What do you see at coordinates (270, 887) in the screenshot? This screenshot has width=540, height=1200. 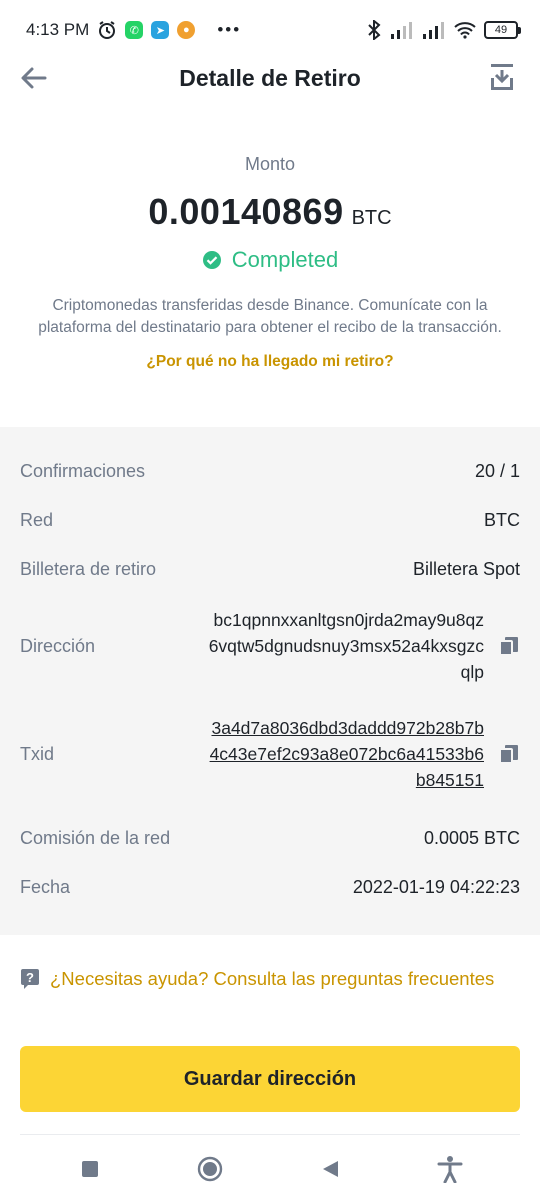 I see `row-date: Fecha 2022-01-19 04:22:23` at bounding box center [270, 887].